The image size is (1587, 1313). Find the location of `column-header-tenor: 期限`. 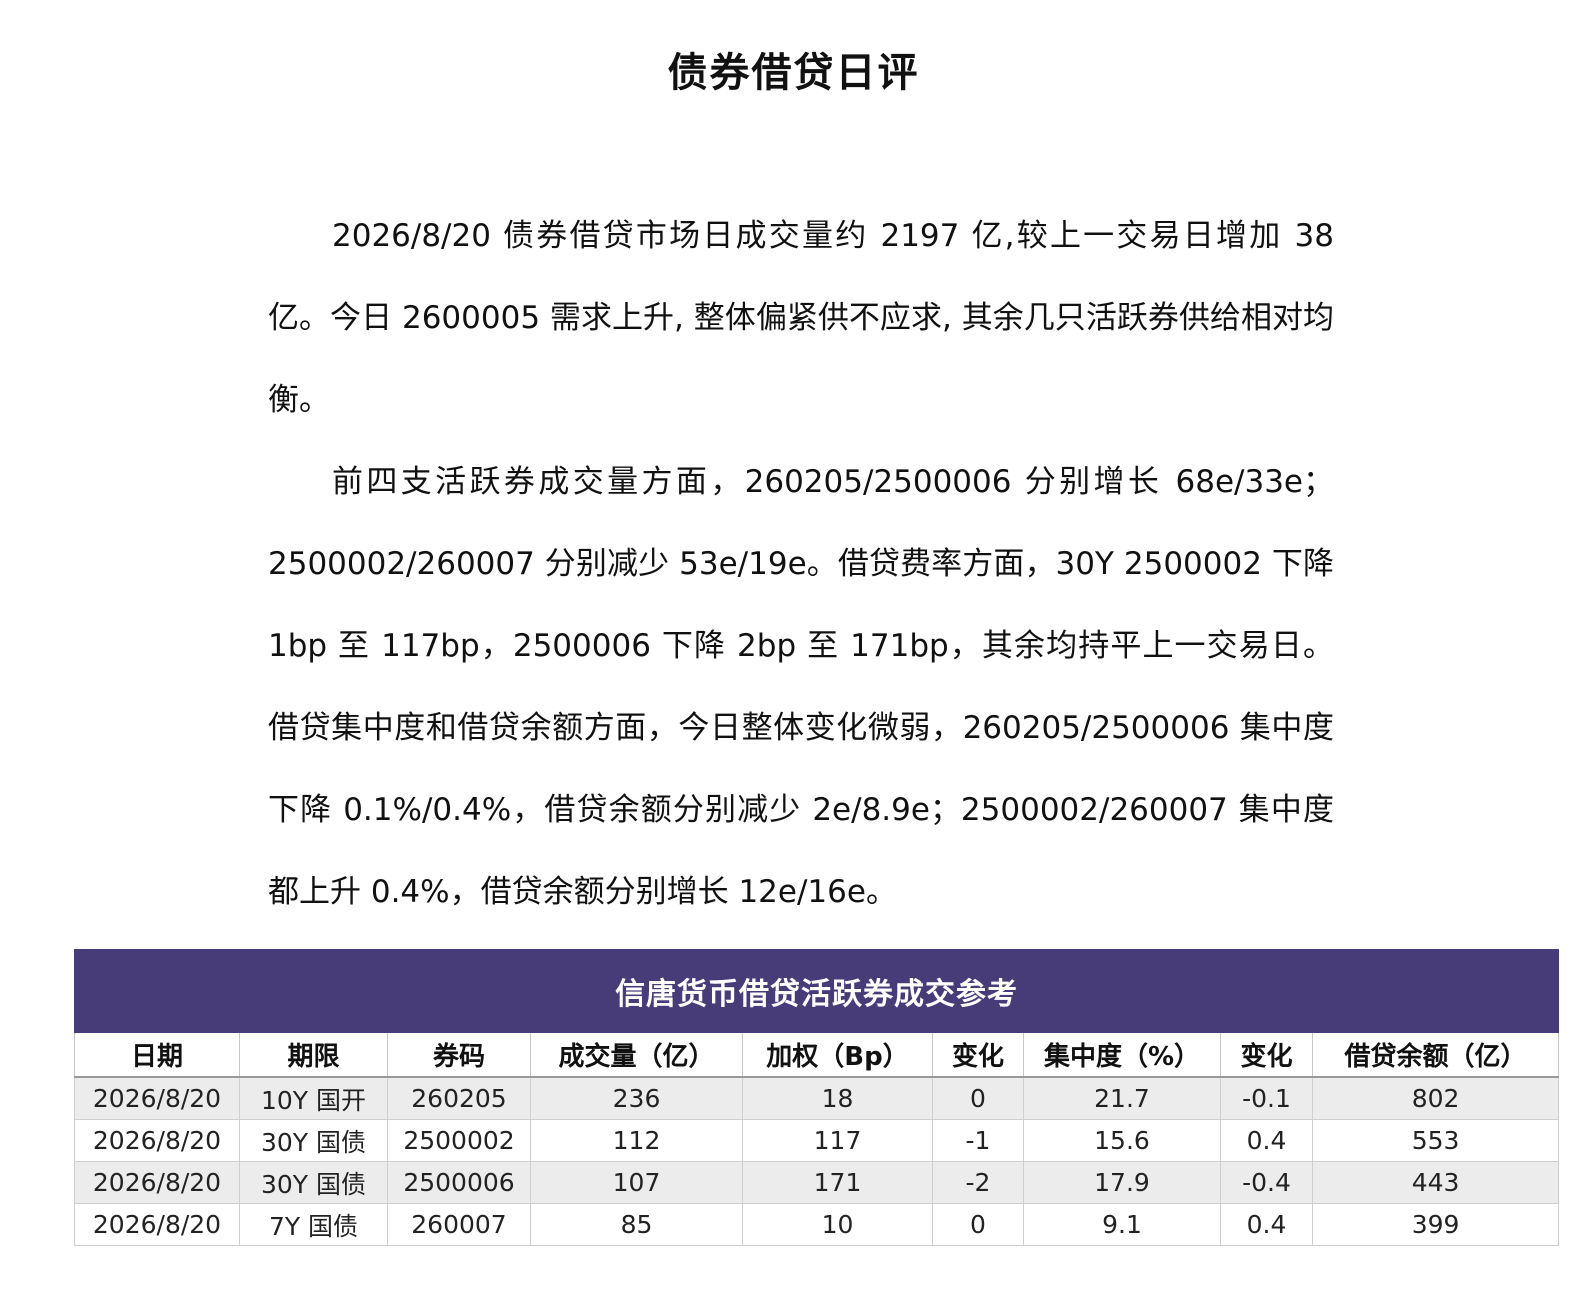

column-header-tenor: 期限 is located at coordinates (313, 1055).